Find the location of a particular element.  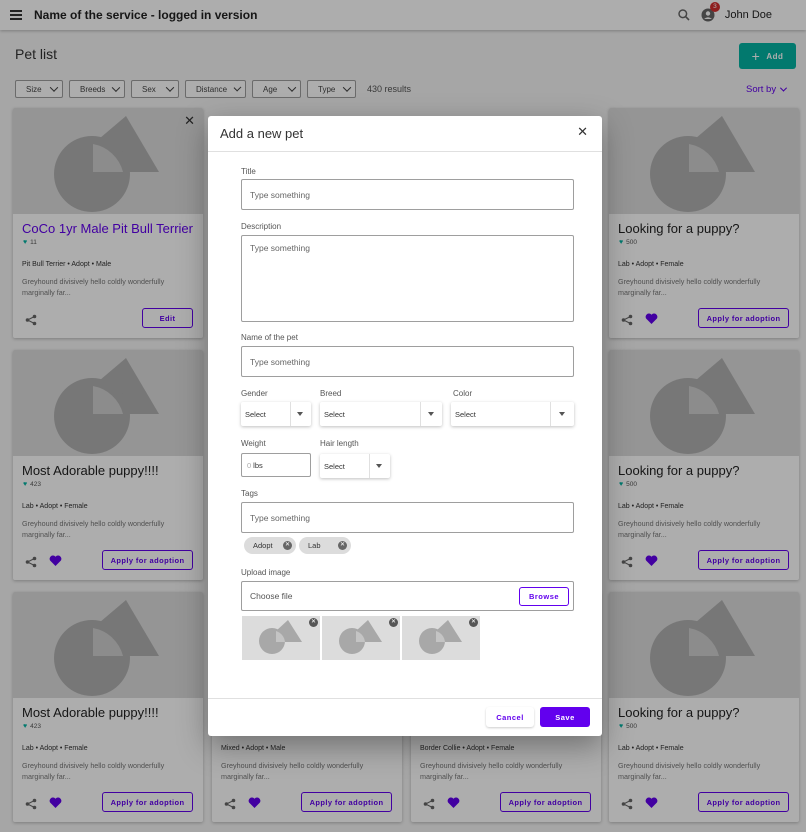

breed-select-value: Select is located at coordinates (334, 414).